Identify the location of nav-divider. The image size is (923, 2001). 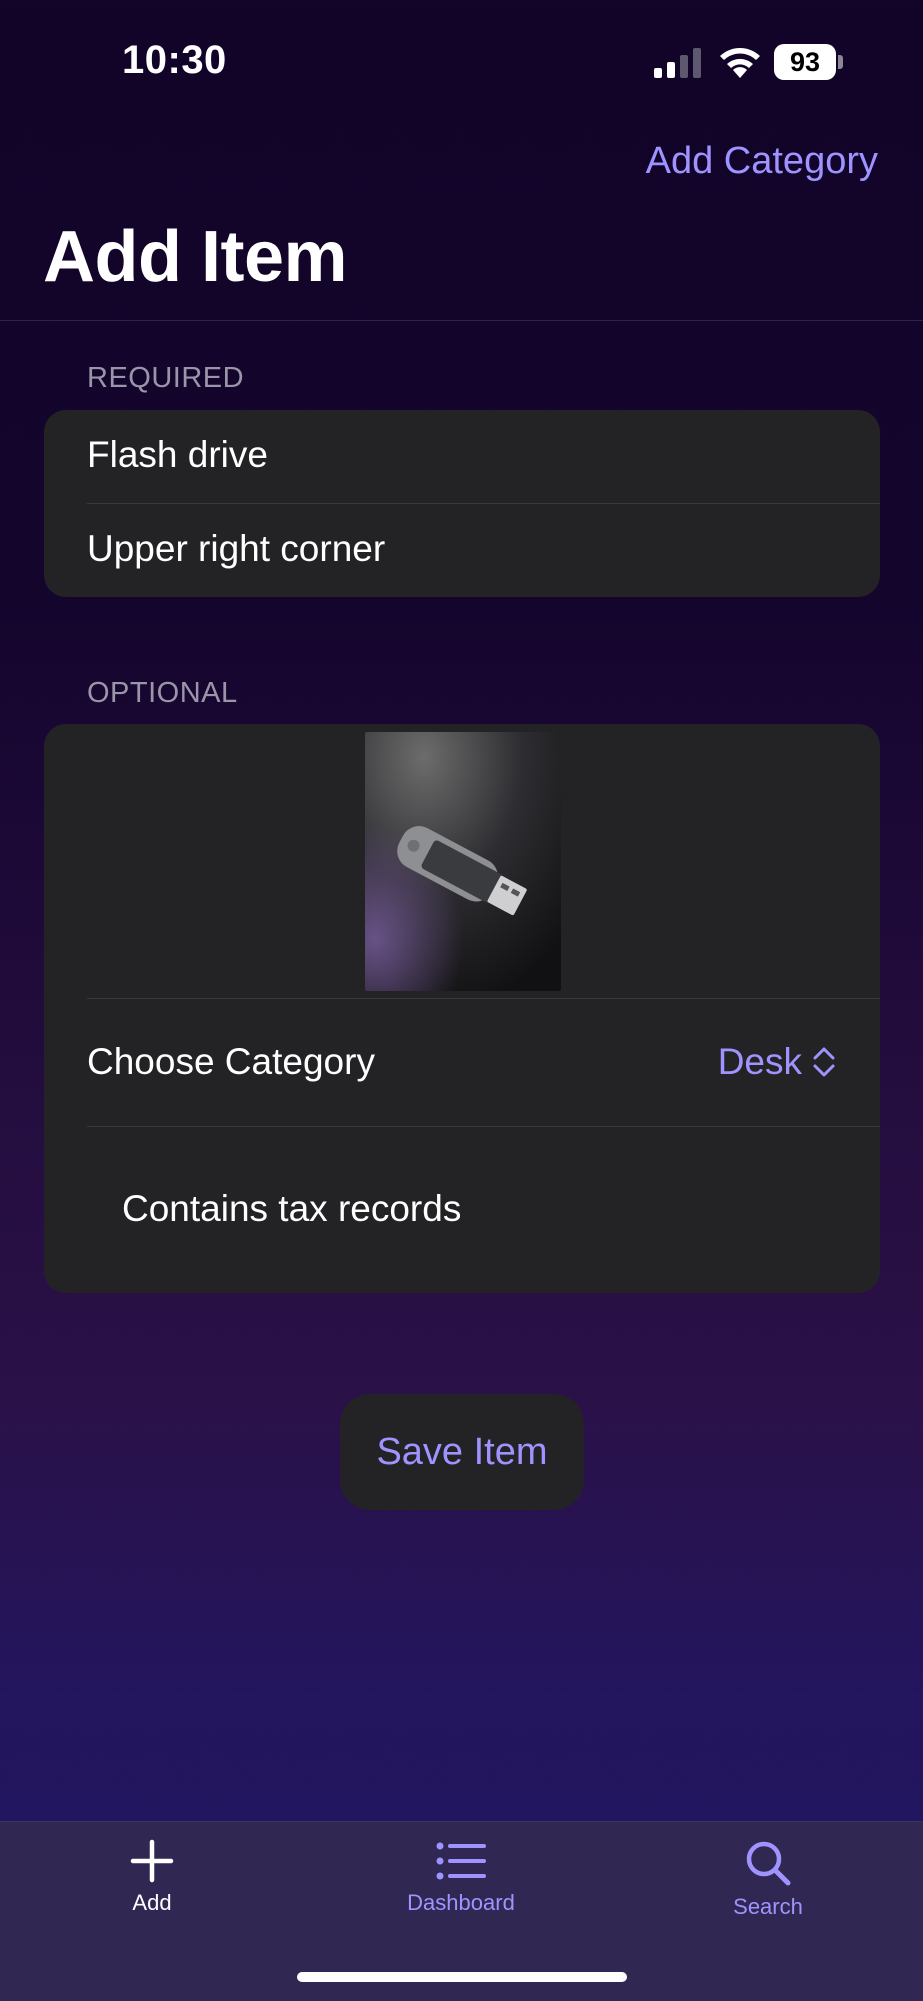
(461, 320).